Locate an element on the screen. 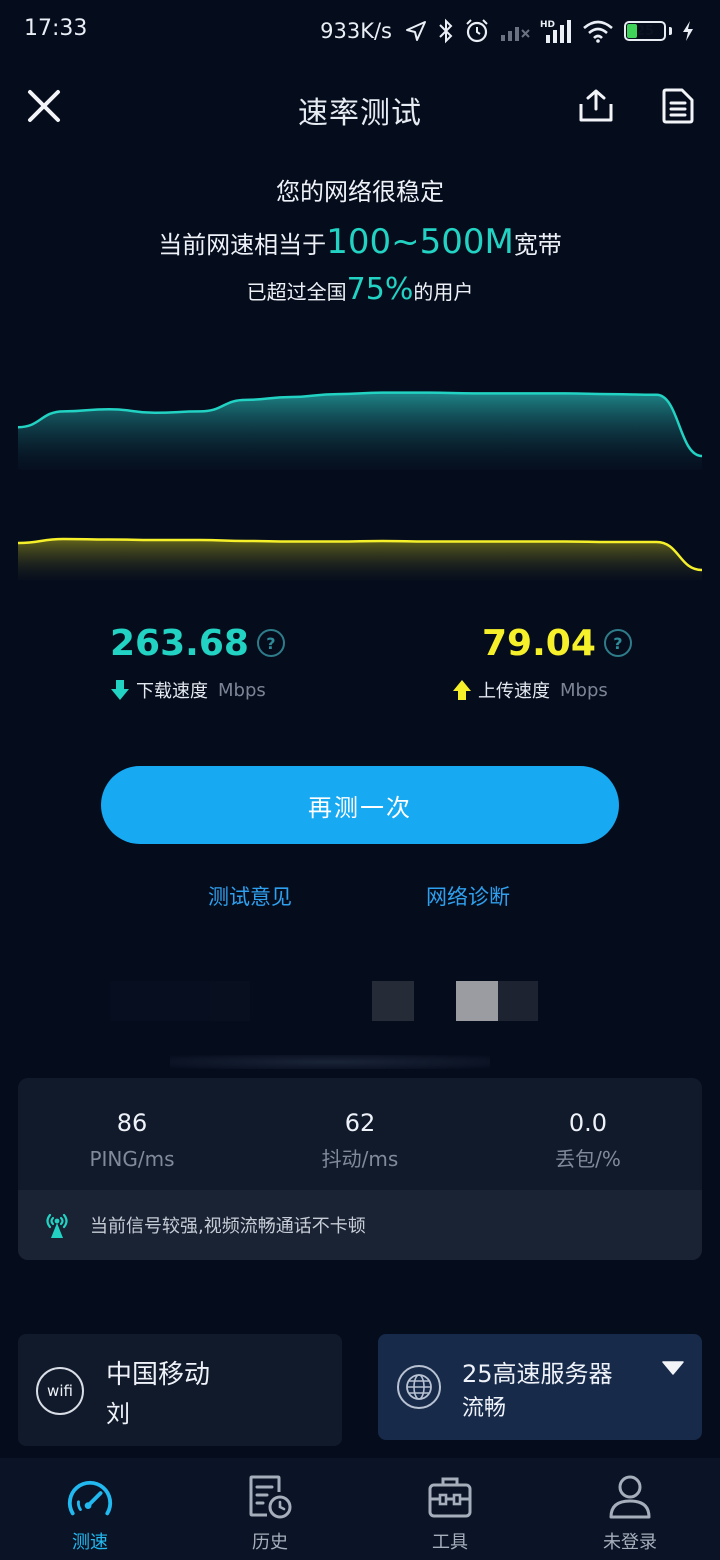 This screenshot has height=1560, width=720. location-icon is located at coordinates (416, 31).